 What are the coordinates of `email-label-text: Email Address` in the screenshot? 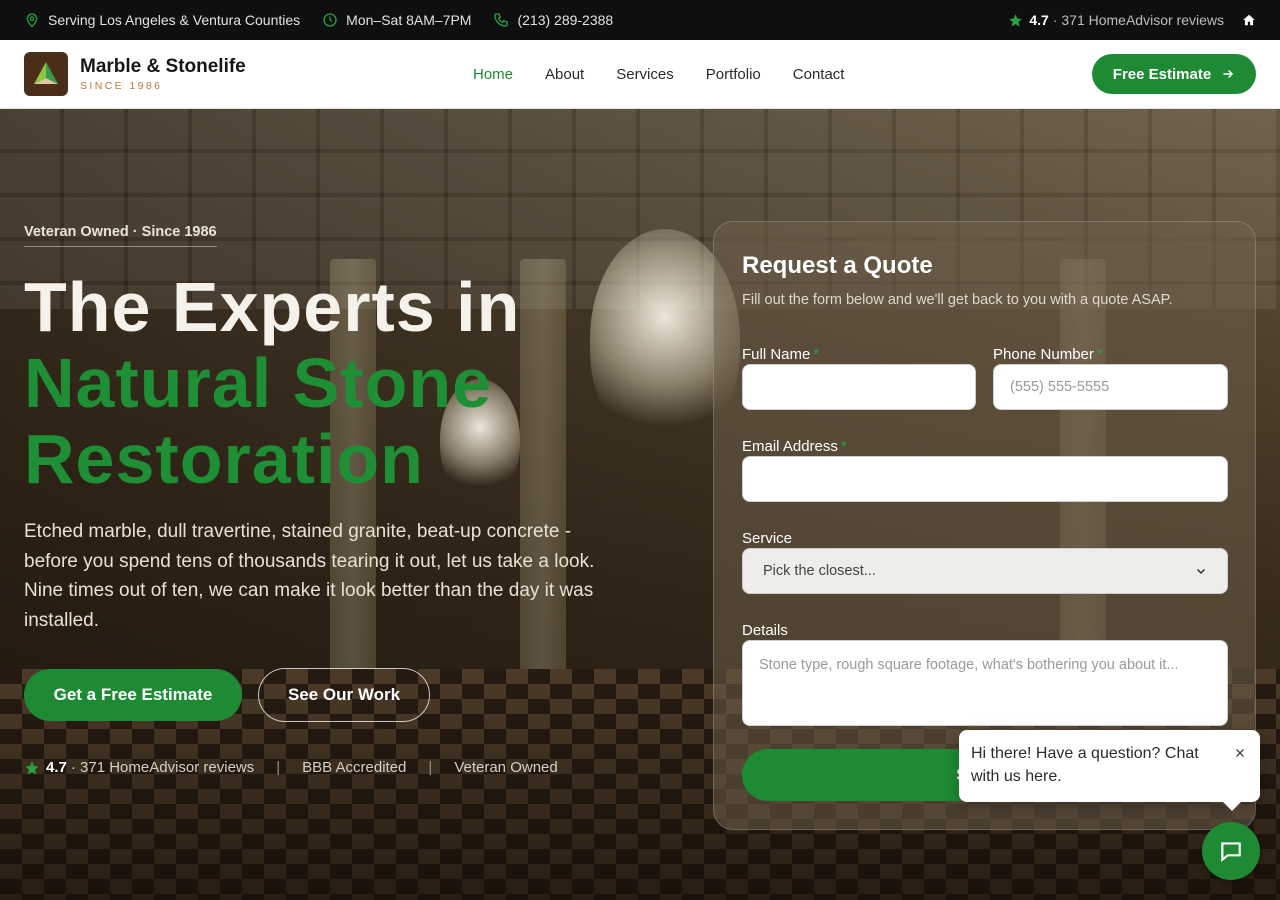 It's located at (790, 446).